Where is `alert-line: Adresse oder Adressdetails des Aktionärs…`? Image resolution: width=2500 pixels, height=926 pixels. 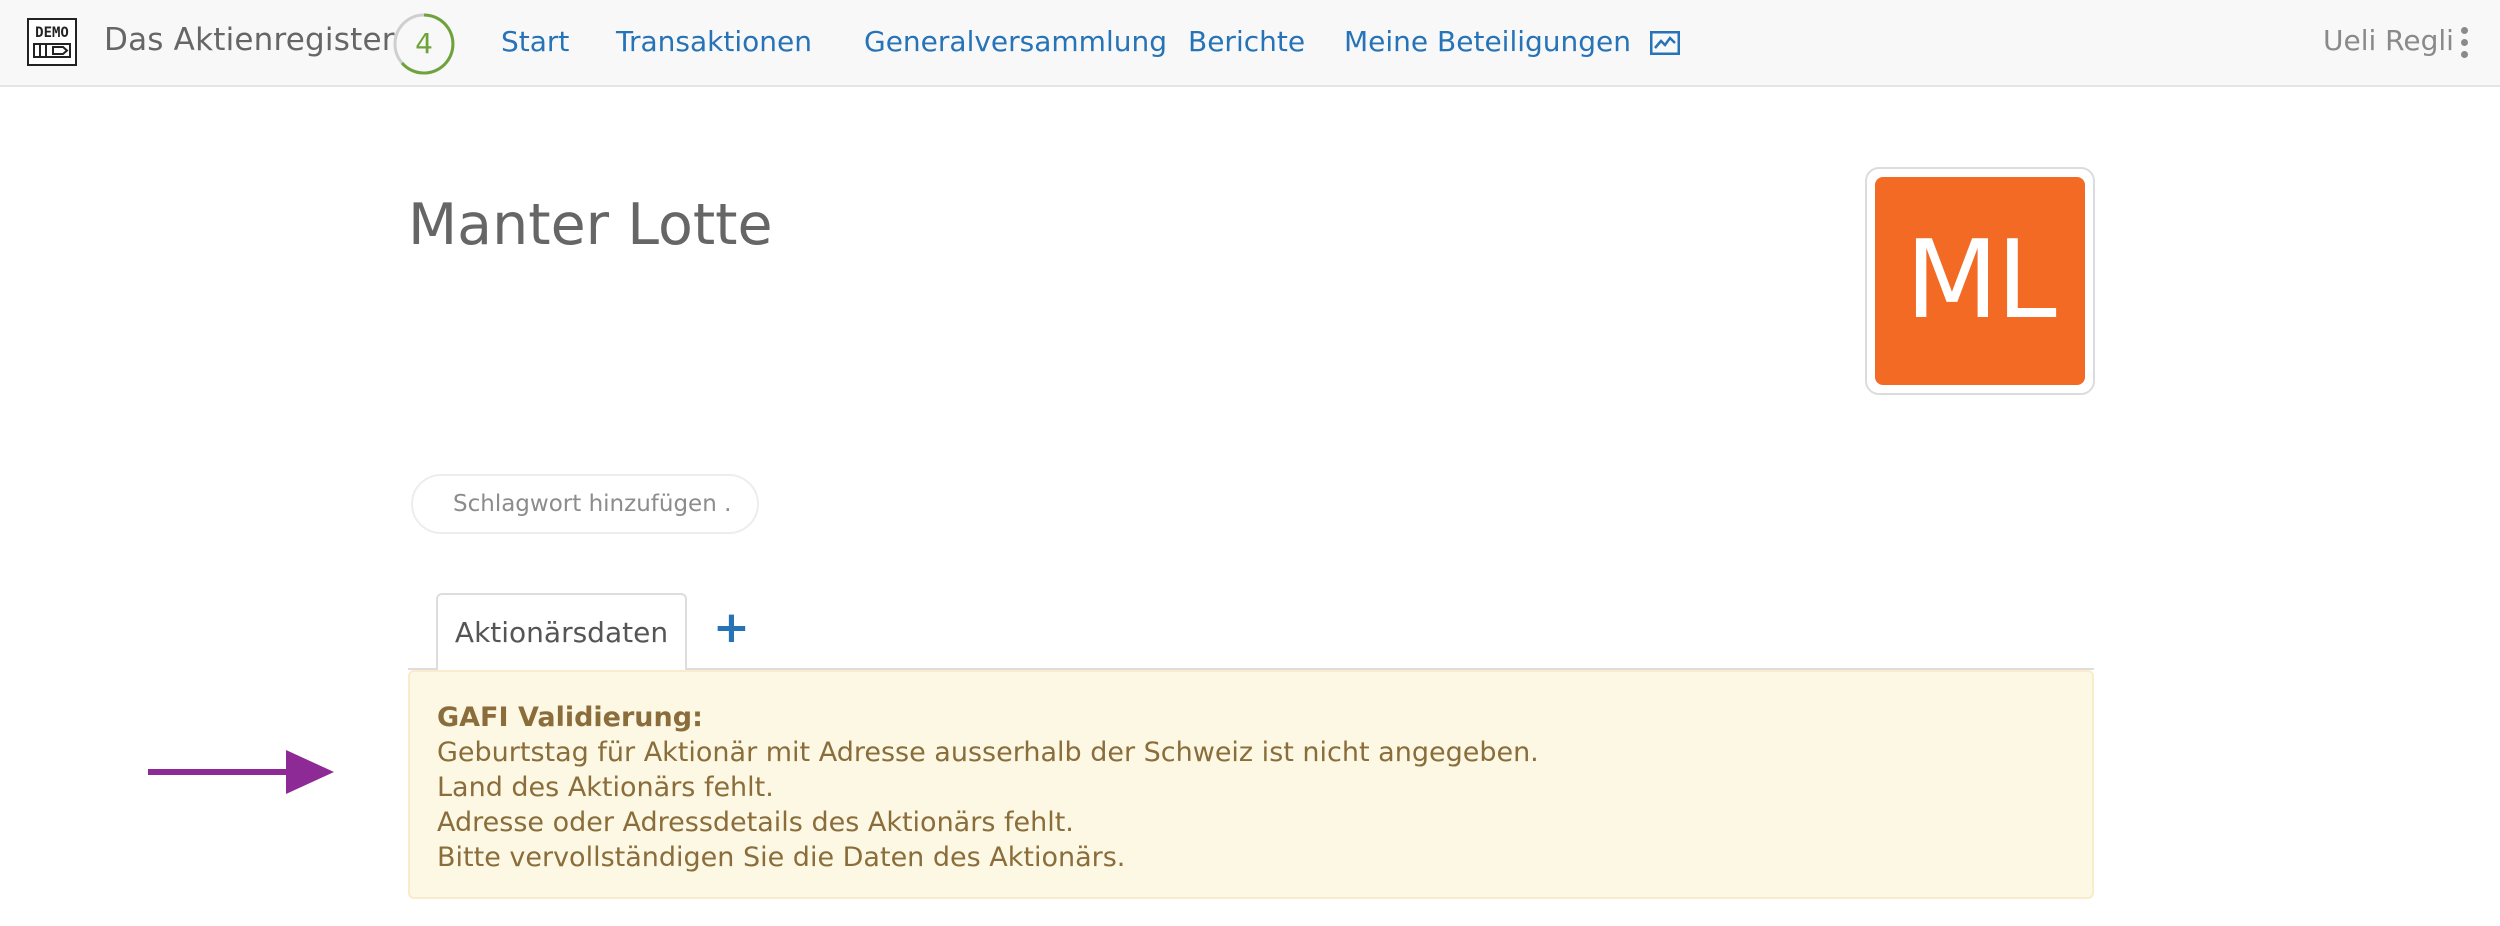 alert-line: Adresse oder Adressdetails des Aktionärs… is located at coordinates (755, 822).